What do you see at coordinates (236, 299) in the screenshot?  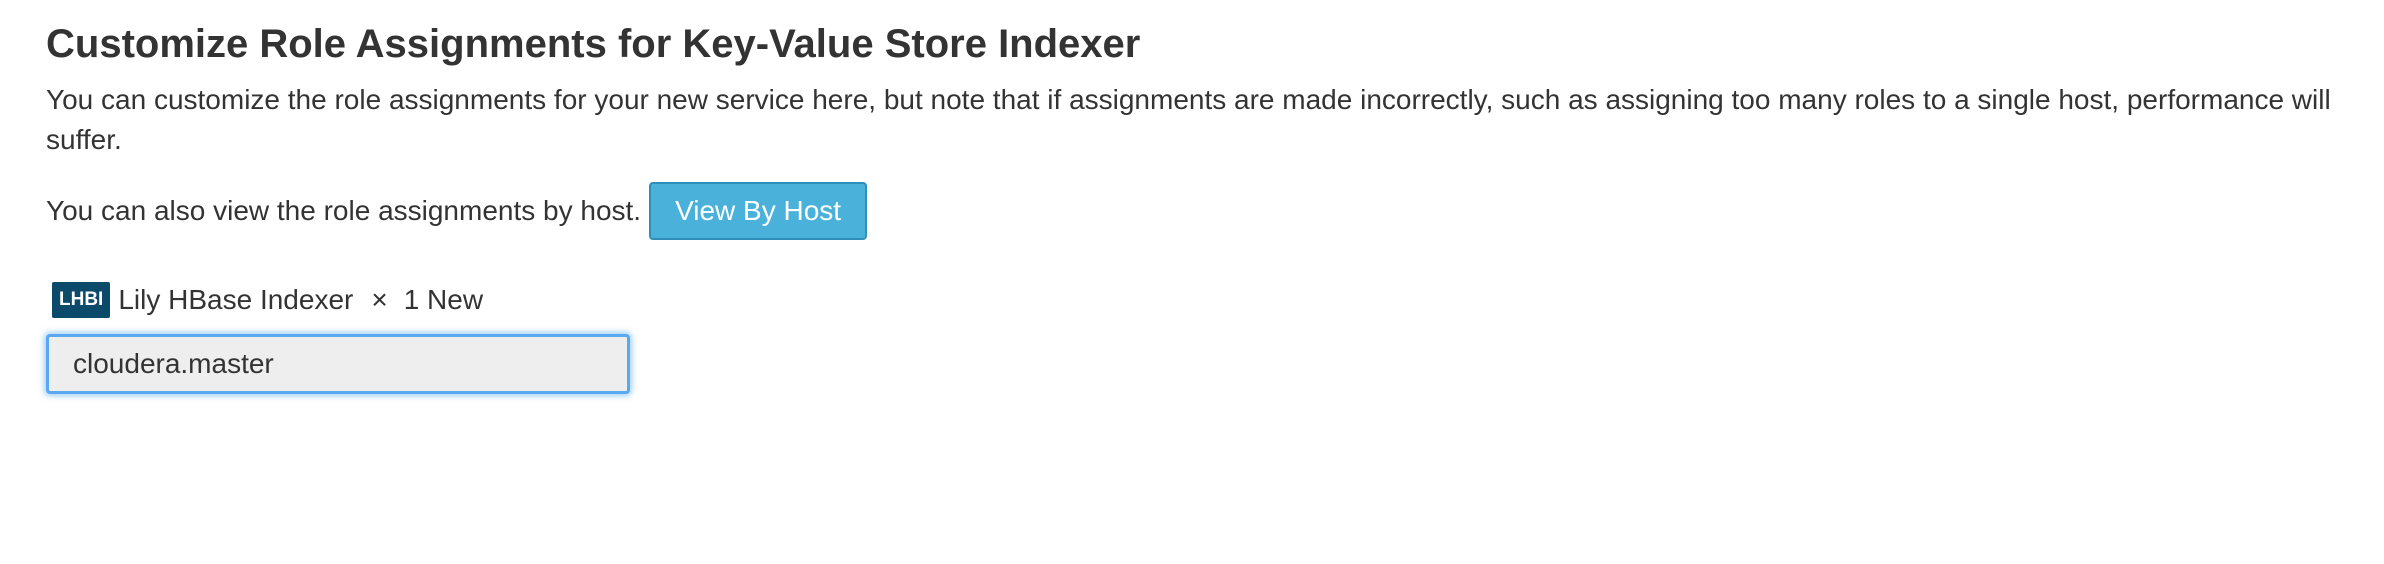 I see `role-name: Lily HBase Indexer` at bounding box center [236, 299].